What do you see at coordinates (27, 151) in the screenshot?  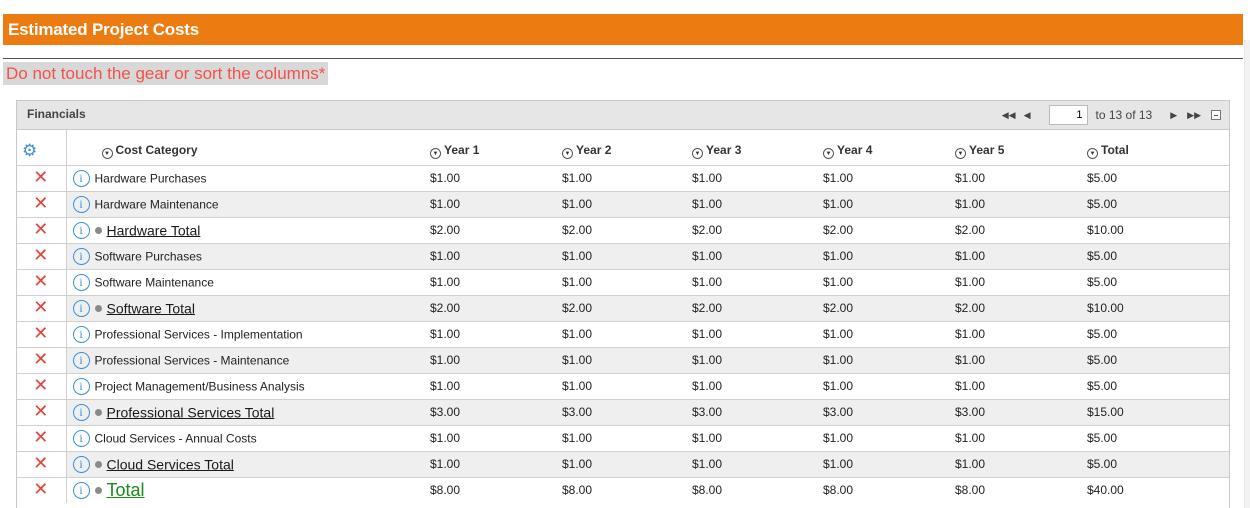 I see `gear-icon: ⚙` at bounding box center [27, 151].